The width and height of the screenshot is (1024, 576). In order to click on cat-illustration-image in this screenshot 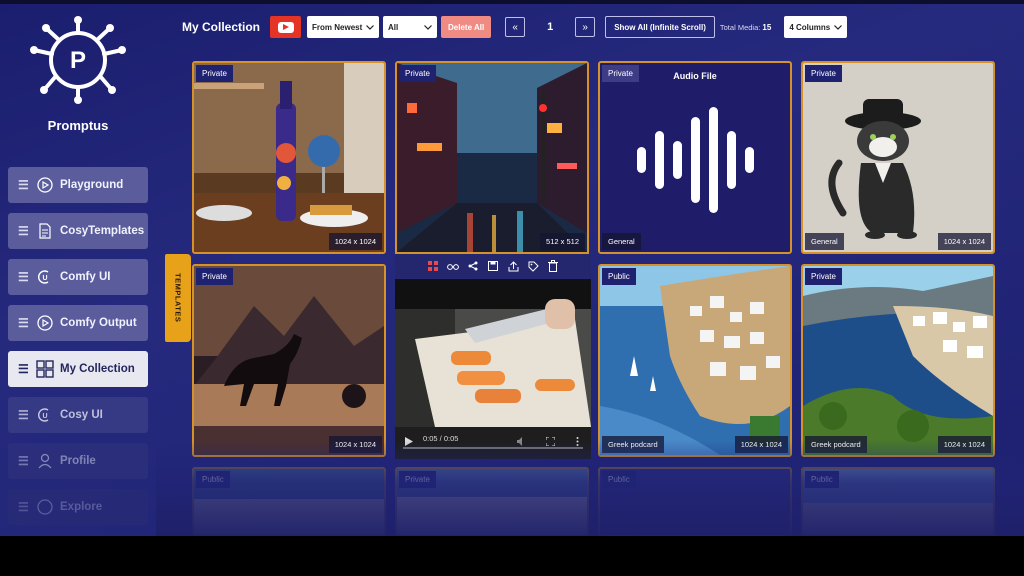, I will do `click(898, 157)`.